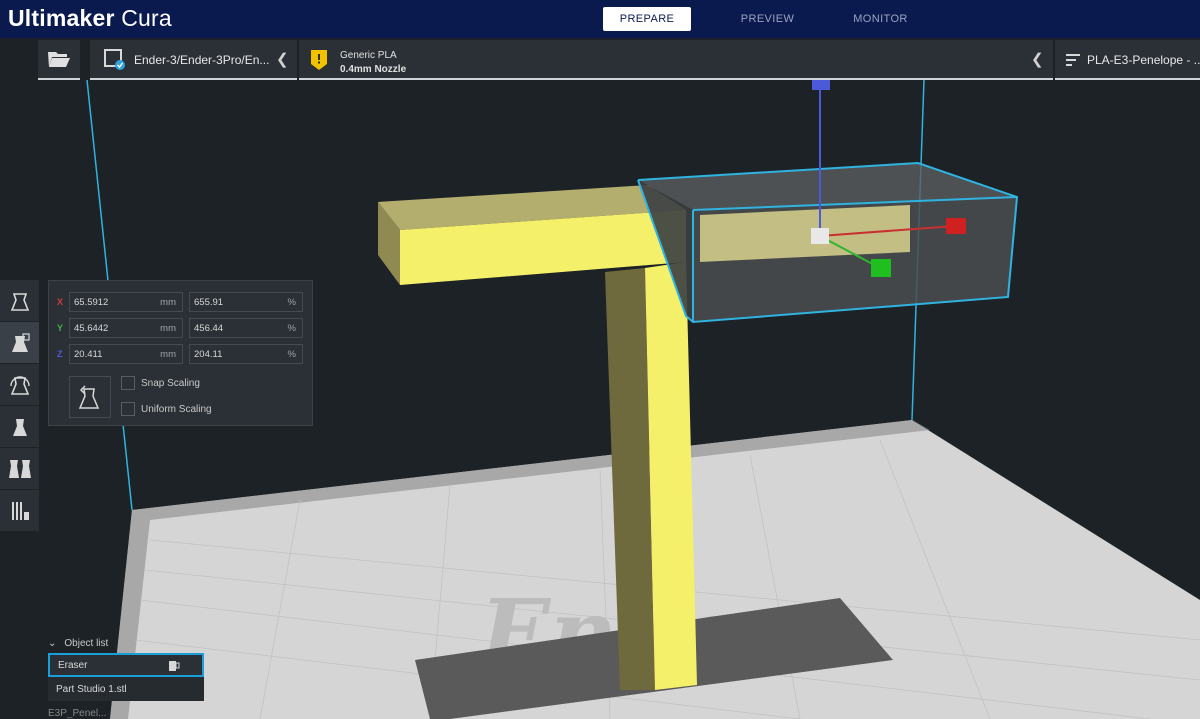 This screenshot has height=719, width=1200. Describe the element at coordinates (126, 328) in the screenshot. I see `y-mm-input: 45.6442 mm` at that location.